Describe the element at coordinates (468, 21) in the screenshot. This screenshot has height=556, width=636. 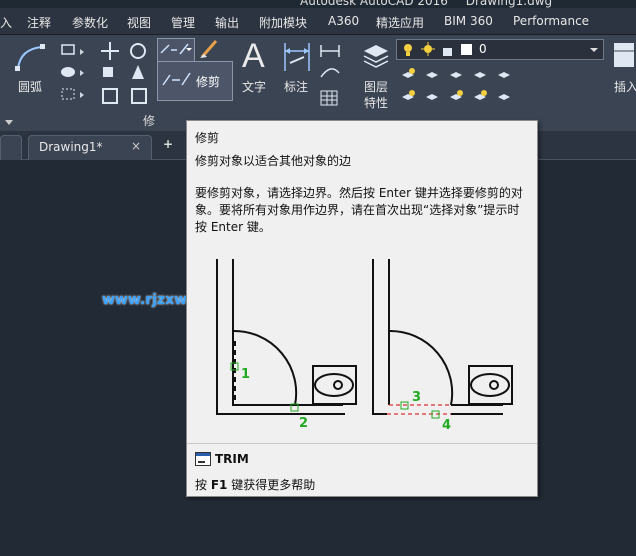
I see `tab-bim360: BIM 360` at that location.